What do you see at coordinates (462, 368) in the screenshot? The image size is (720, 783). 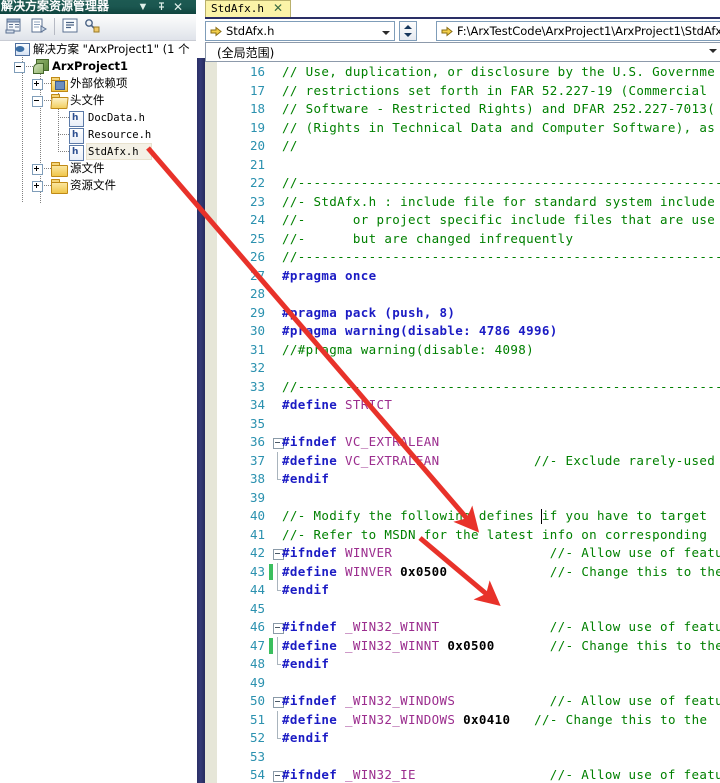 I see `code-line: 32` at bounding box center [462, 368].